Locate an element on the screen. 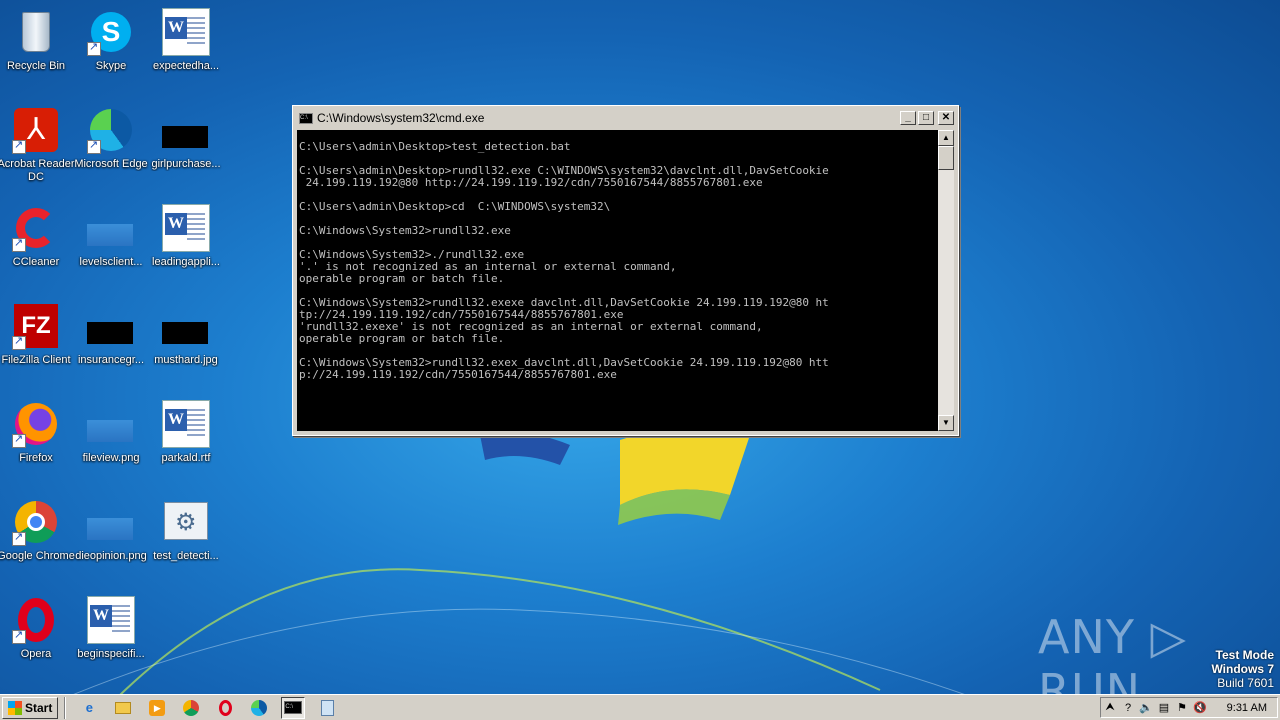  desktop-icon-musthard: musthard.jpg is located at coordinates (186, 339).